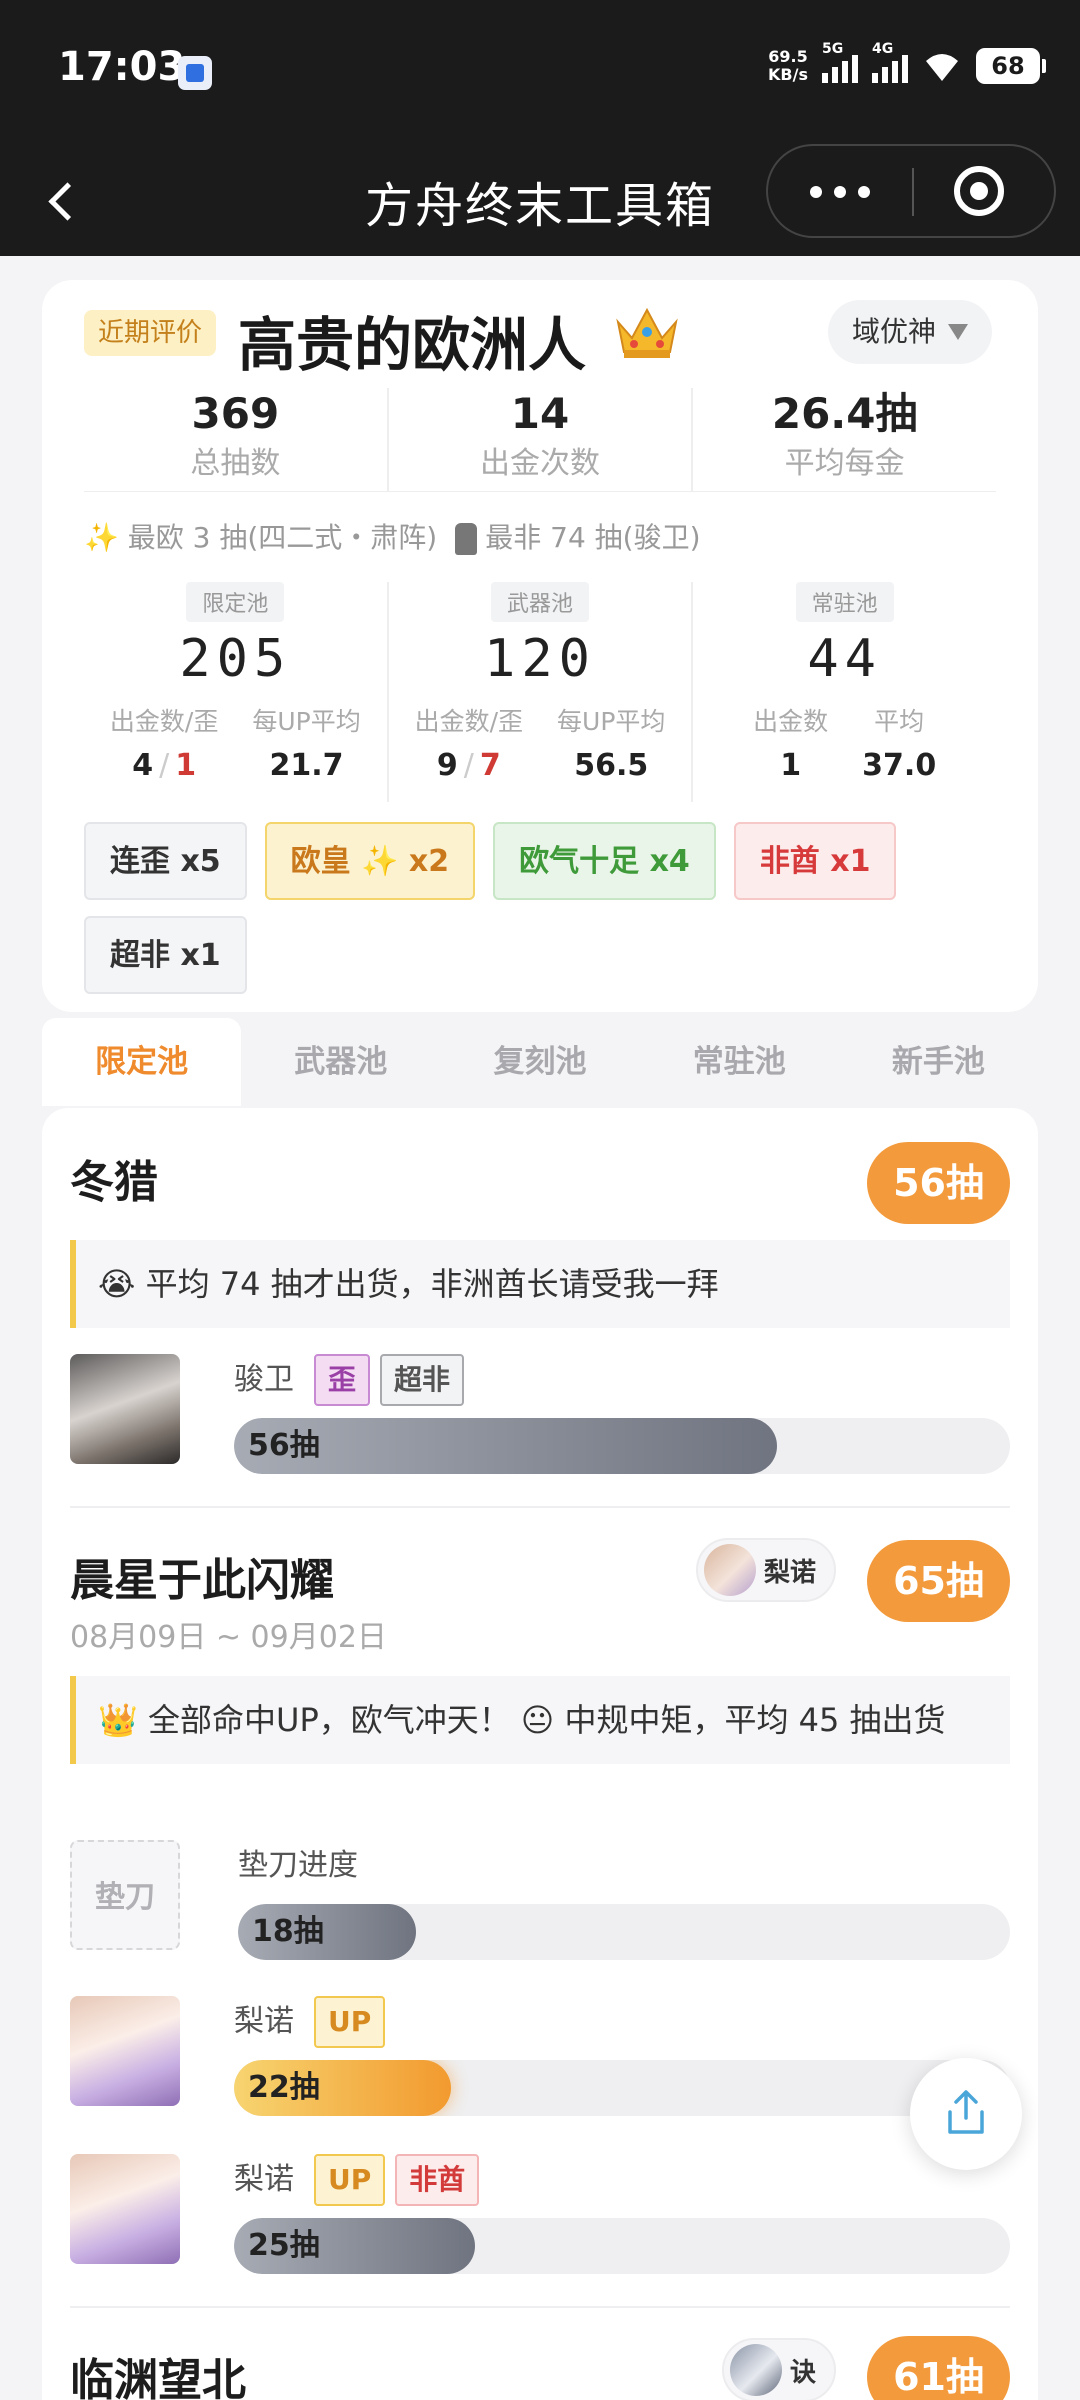  What do you see at coordinates (984, 191) in the screenshot?
I see `close-mini-program-button` at bounding box center [984, 191].